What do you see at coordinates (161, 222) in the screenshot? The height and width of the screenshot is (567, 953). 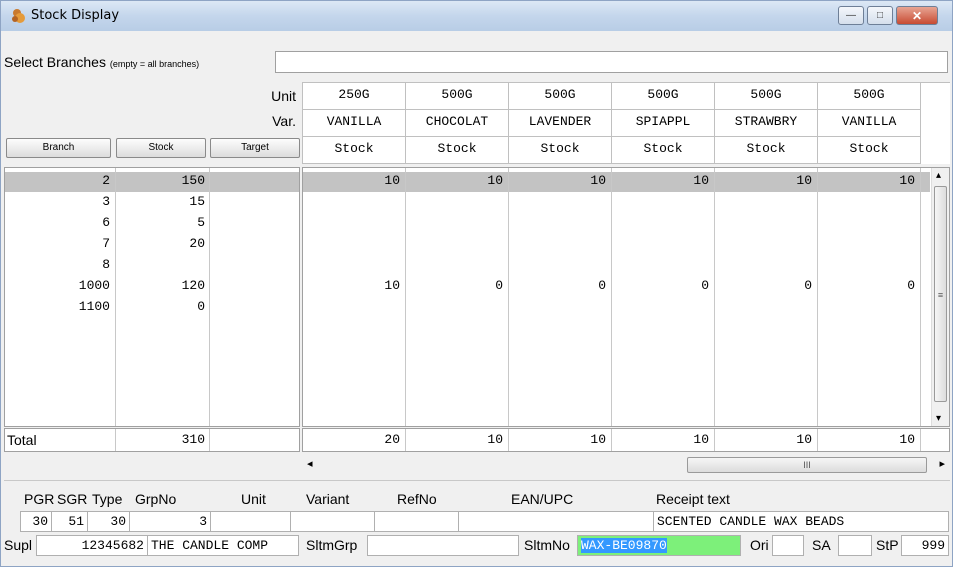 I see `stock-cell: 5` at bounding box center [161, 222].